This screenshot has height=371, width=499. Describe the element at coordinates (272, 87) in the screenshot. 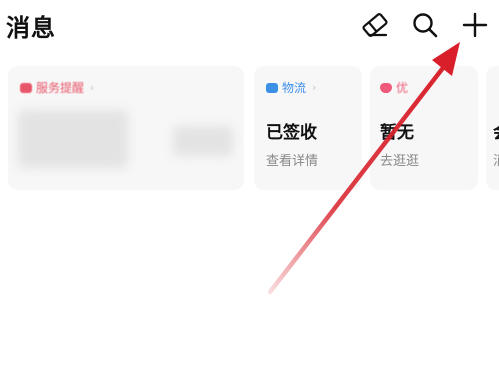

I see `truck-icon` at that location.